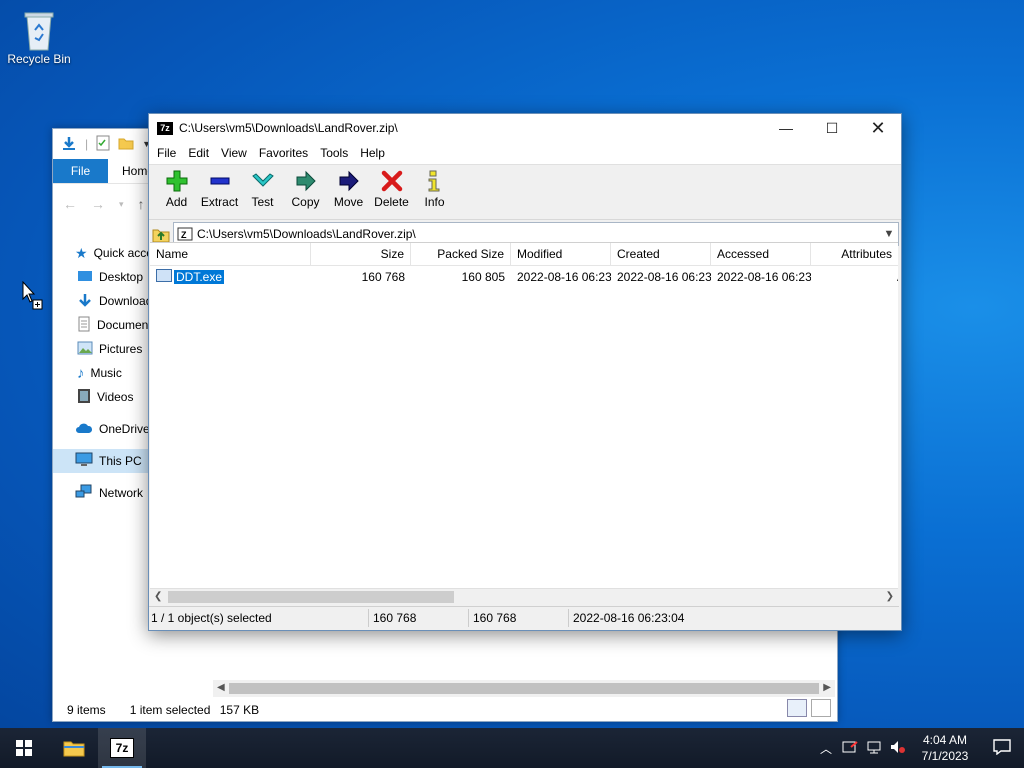 The image size is (1024, 768). I want to click on up-folder-icon, so click(161, 236).